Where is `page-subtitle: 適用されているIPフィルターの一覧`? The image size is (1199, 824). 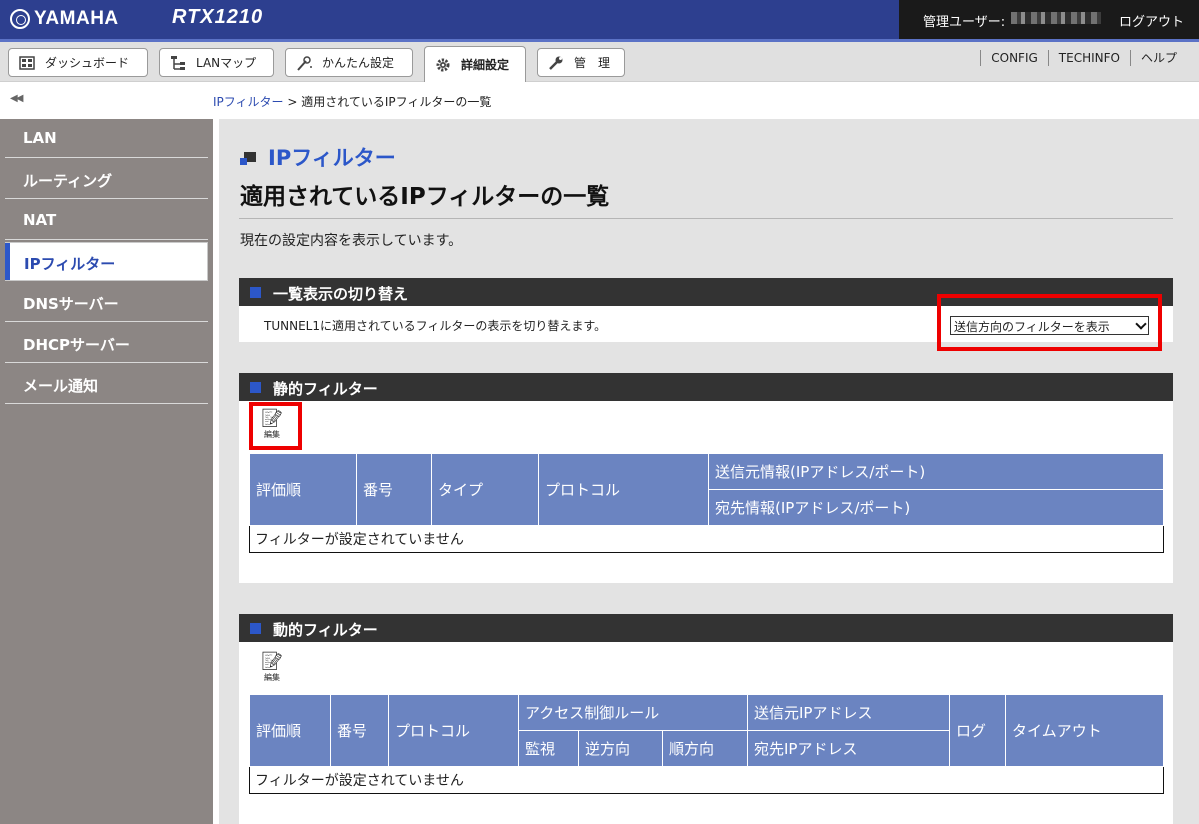
page-subtitle: 適用されているIPフィルターの一覧 is located at coordinates (425, 197).